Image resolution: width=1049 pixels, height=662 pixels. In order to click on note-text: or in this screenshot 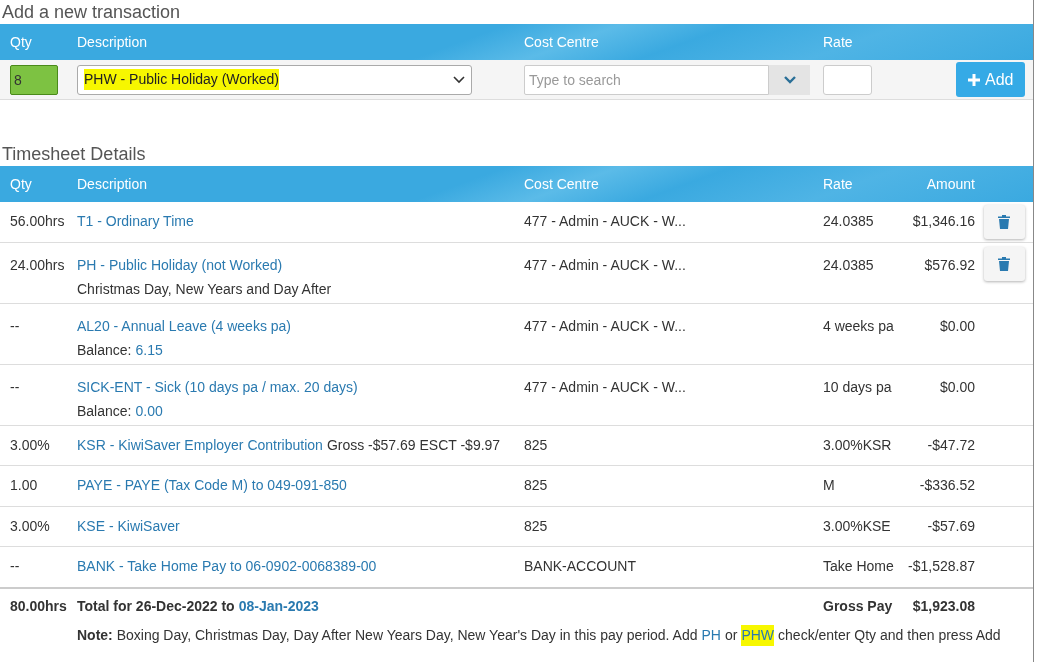, I will do `click(731, 635)`.